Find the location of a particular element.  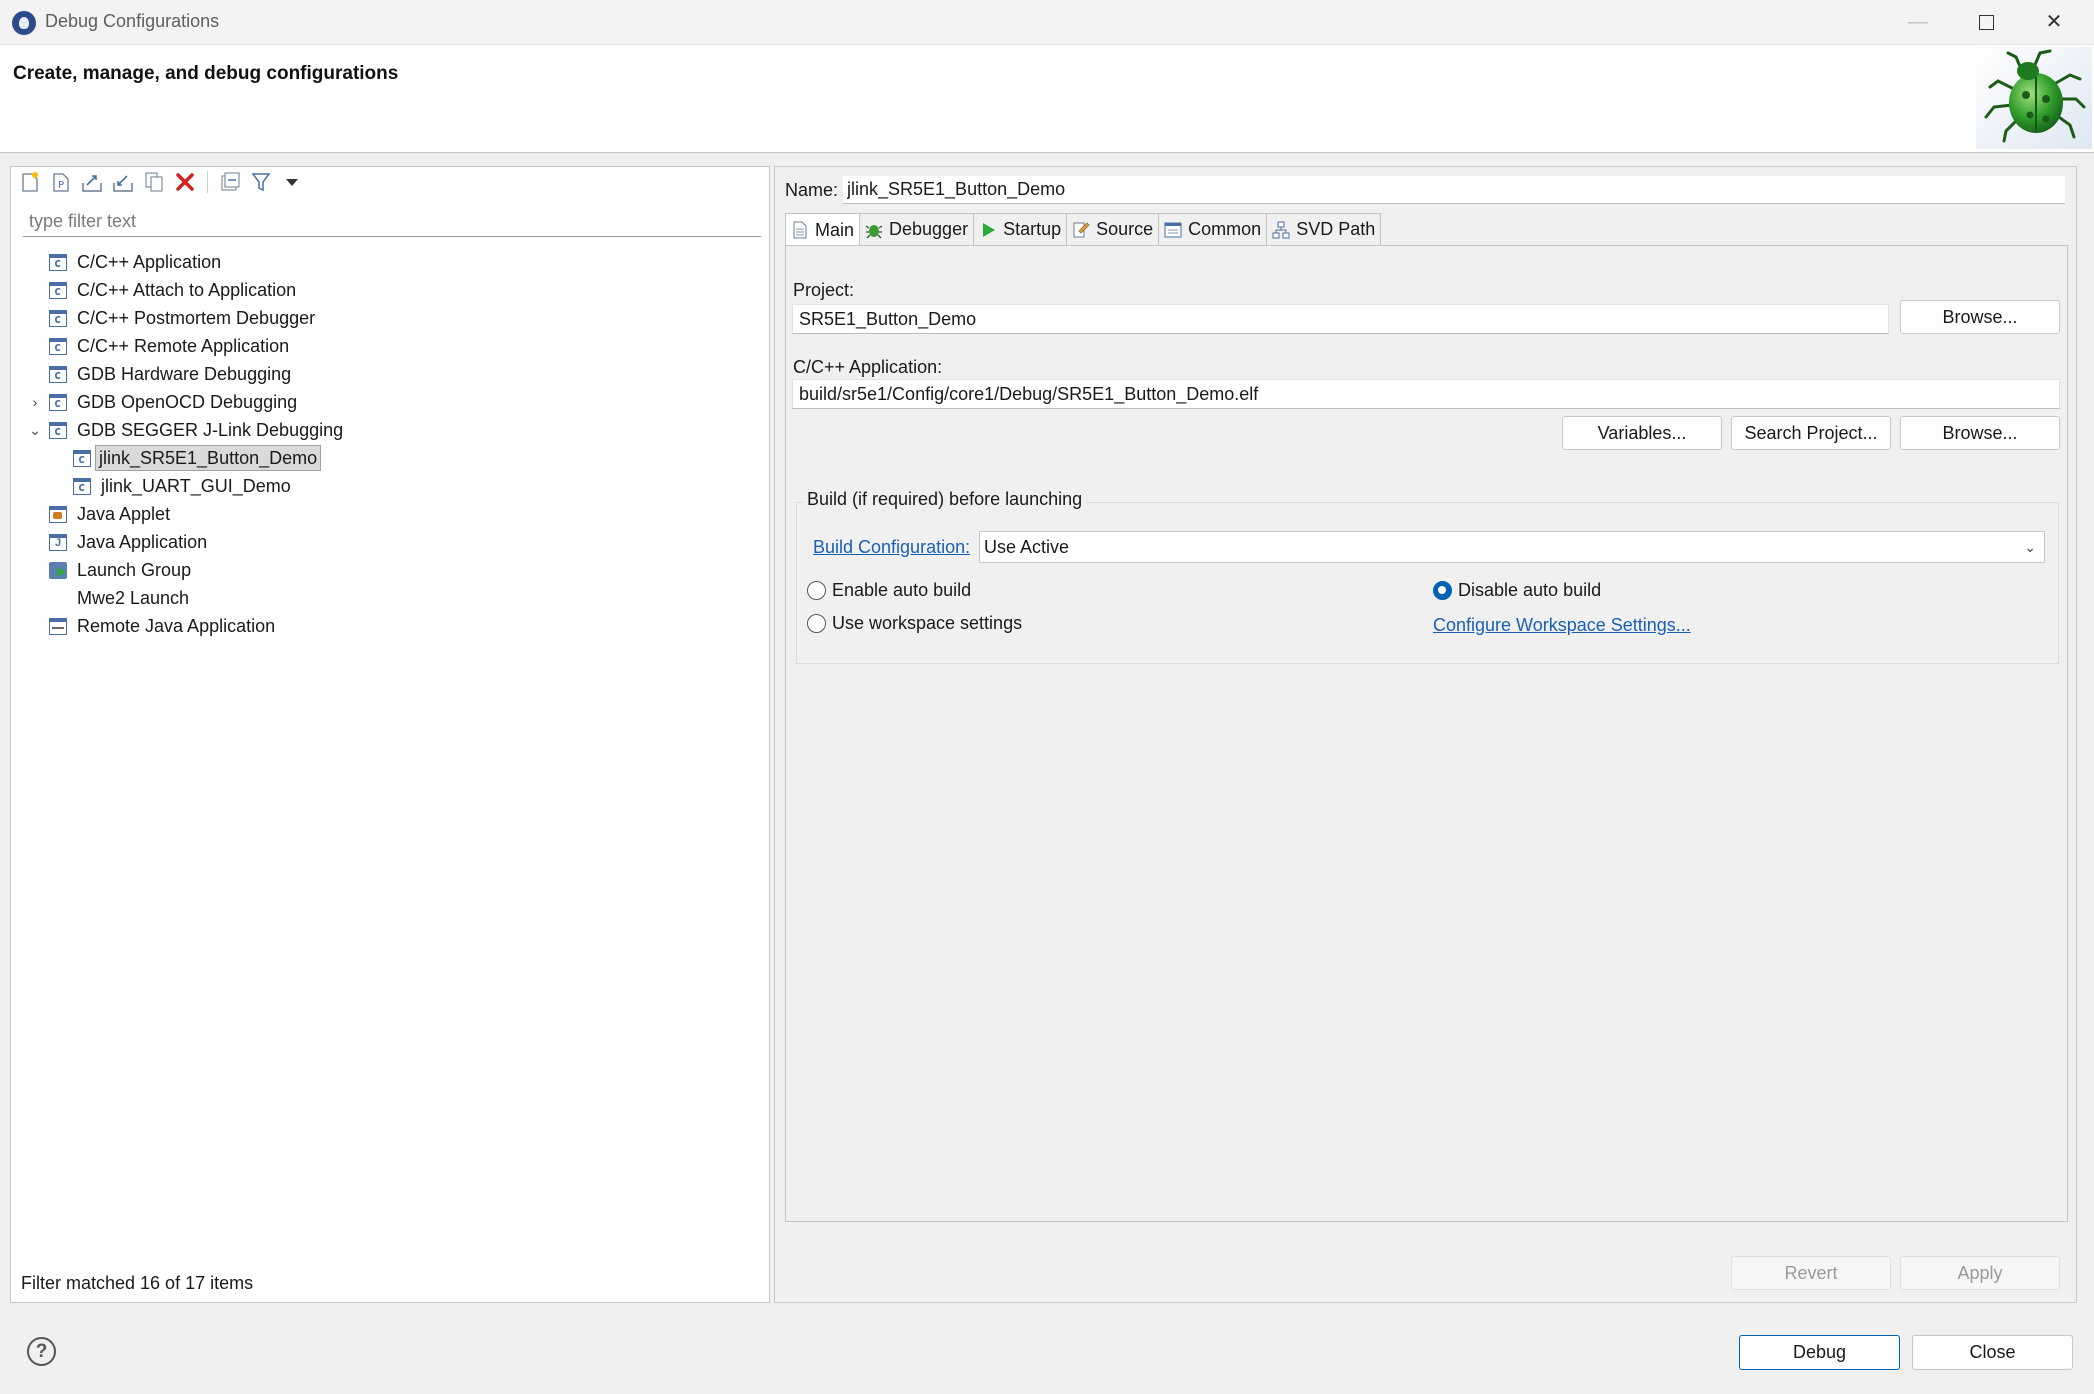

radio-label: Enable auto build is located at coordinates (902, 590).